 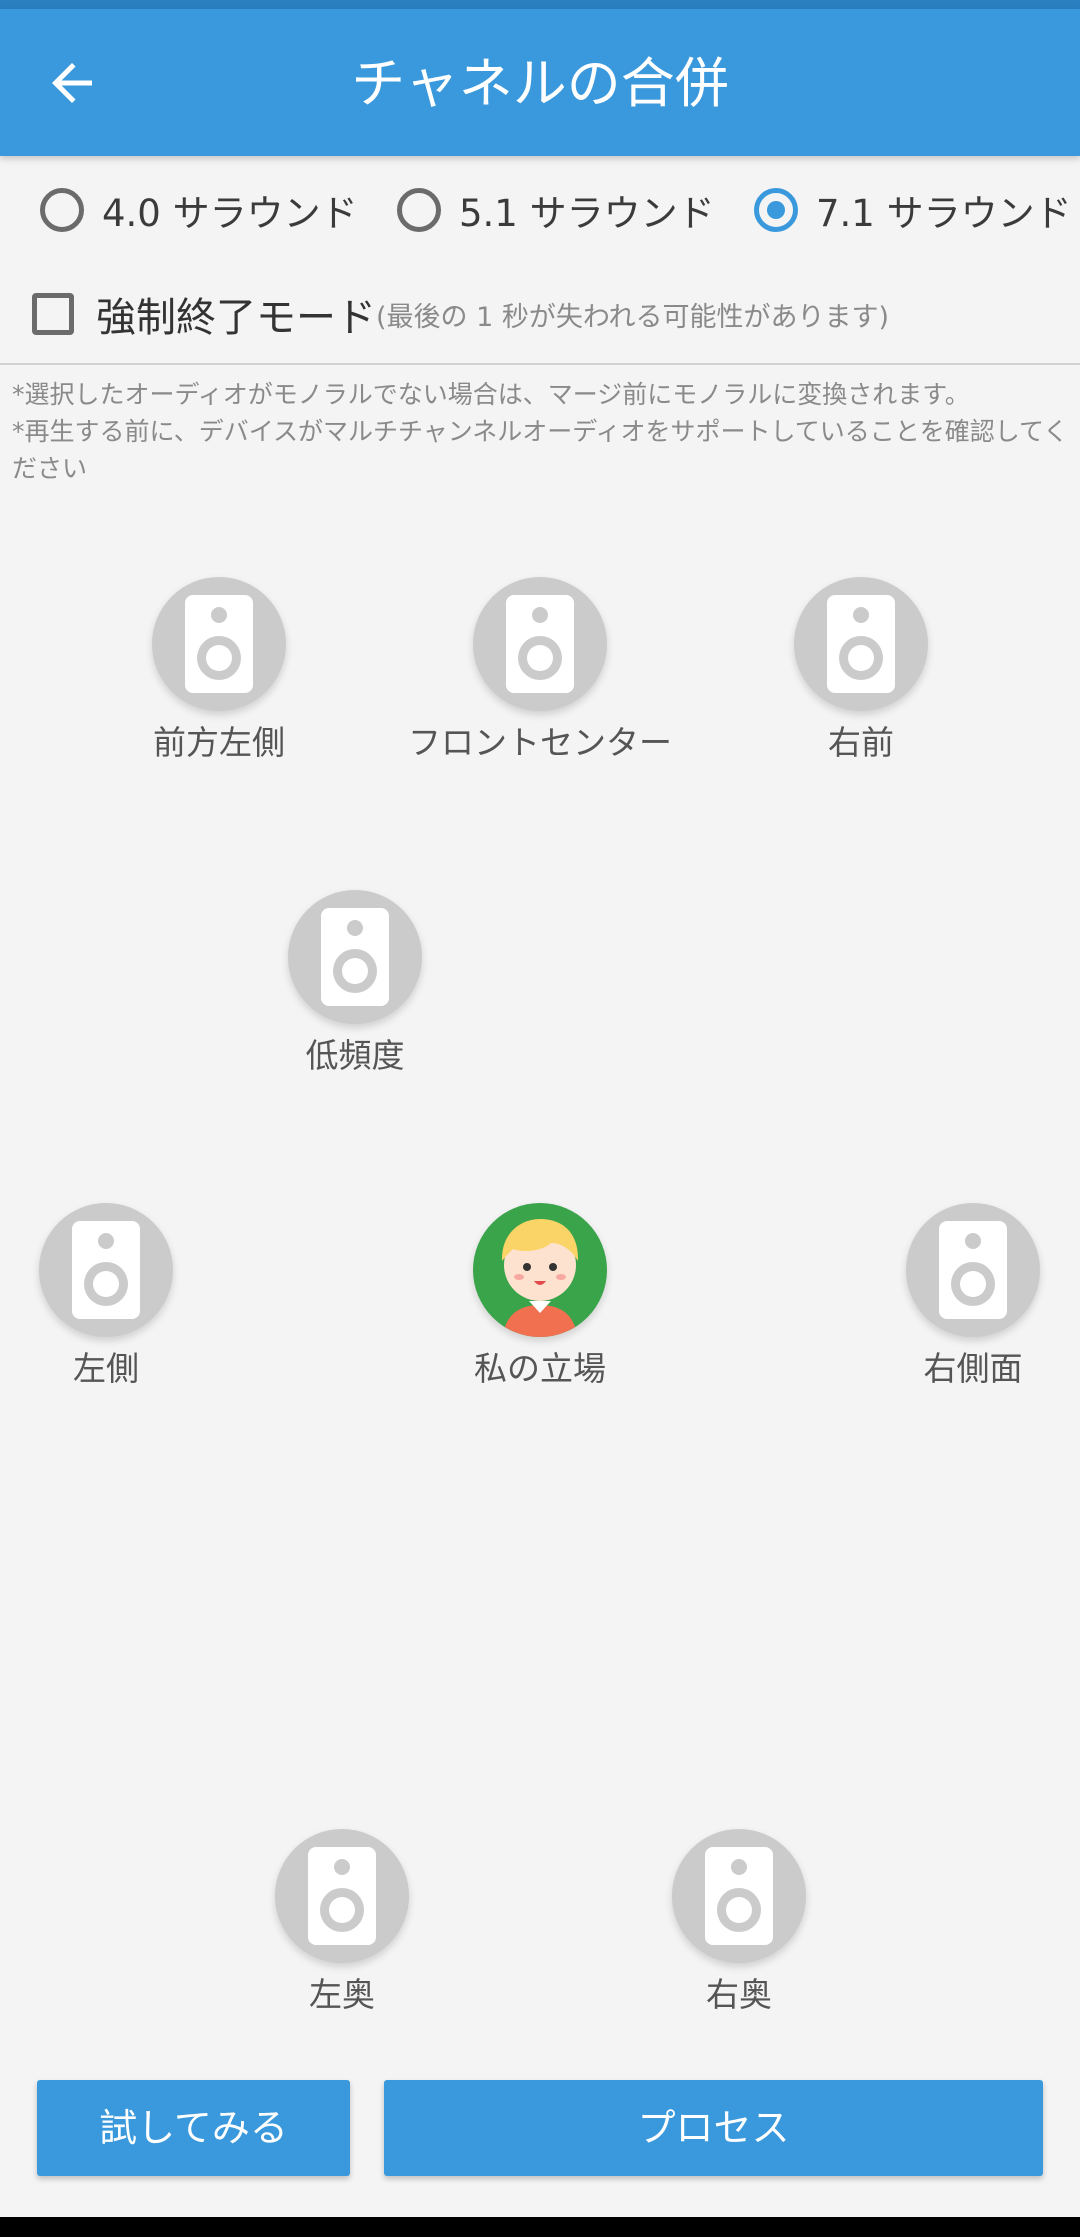 What do you see at coordinates (587, 213) in the screenshot?
I see `radio-label: 5.1 サラウンド` at bounding box center [587, 213].